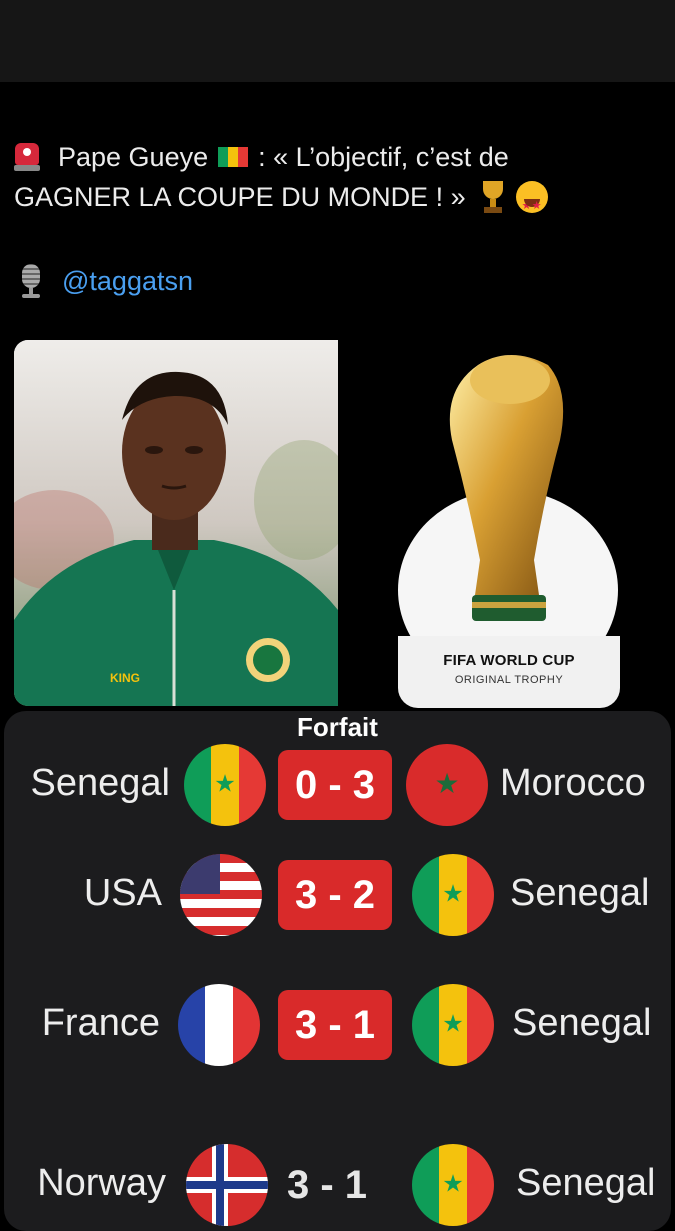 This screenshot has width=675, height=1231. I want to click on scores-header: Forfait, so click(337, 727).